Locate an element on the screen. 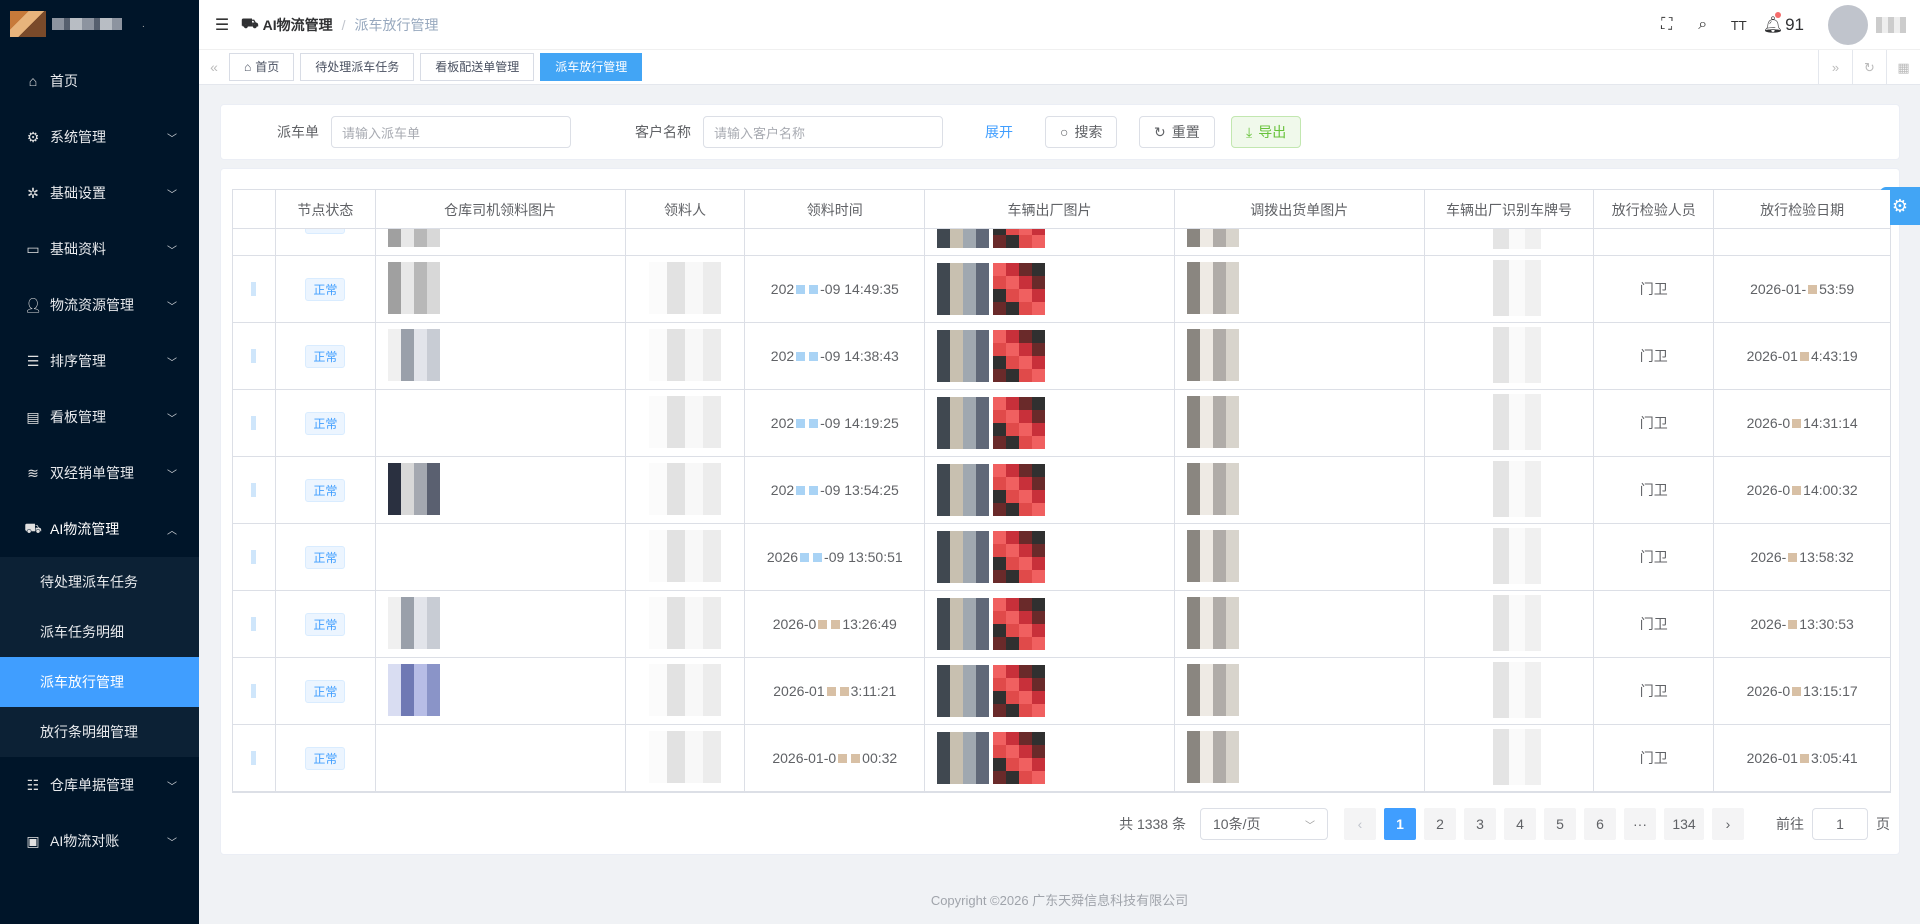 Image resolution: width=1920 pixels, height=924 pixels. page-ellipsis: ··· is located at coordinates (1640, 824).